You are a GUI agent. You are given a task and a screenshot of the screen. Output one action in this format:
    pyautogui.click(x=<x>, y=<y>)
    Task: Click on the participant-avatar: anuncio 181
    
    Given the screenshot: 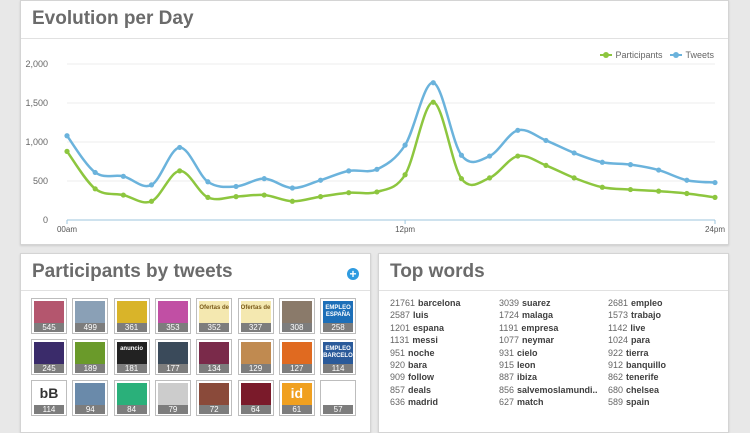 What is the action you would take?
    pyautogui.click(x=131, y=357)
    